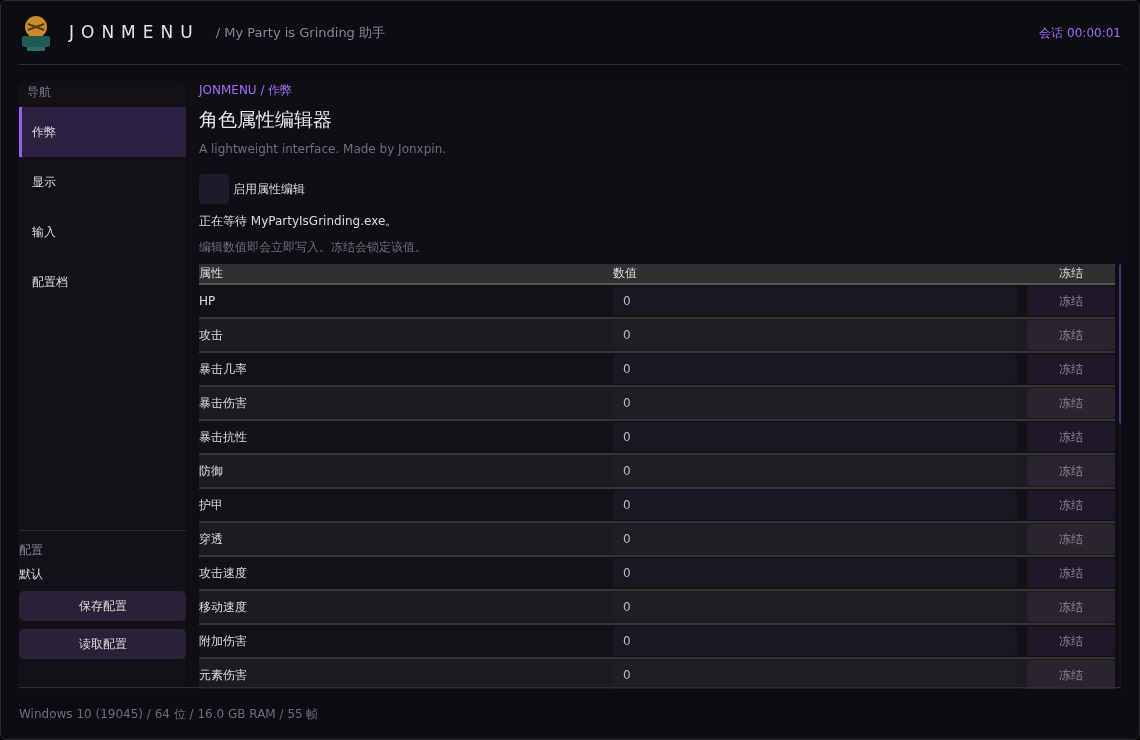  Describe the element at coordinates (300, 32) in the screenshot. I see `app-subtitle: / My Party is Grinding 助手` at that location.